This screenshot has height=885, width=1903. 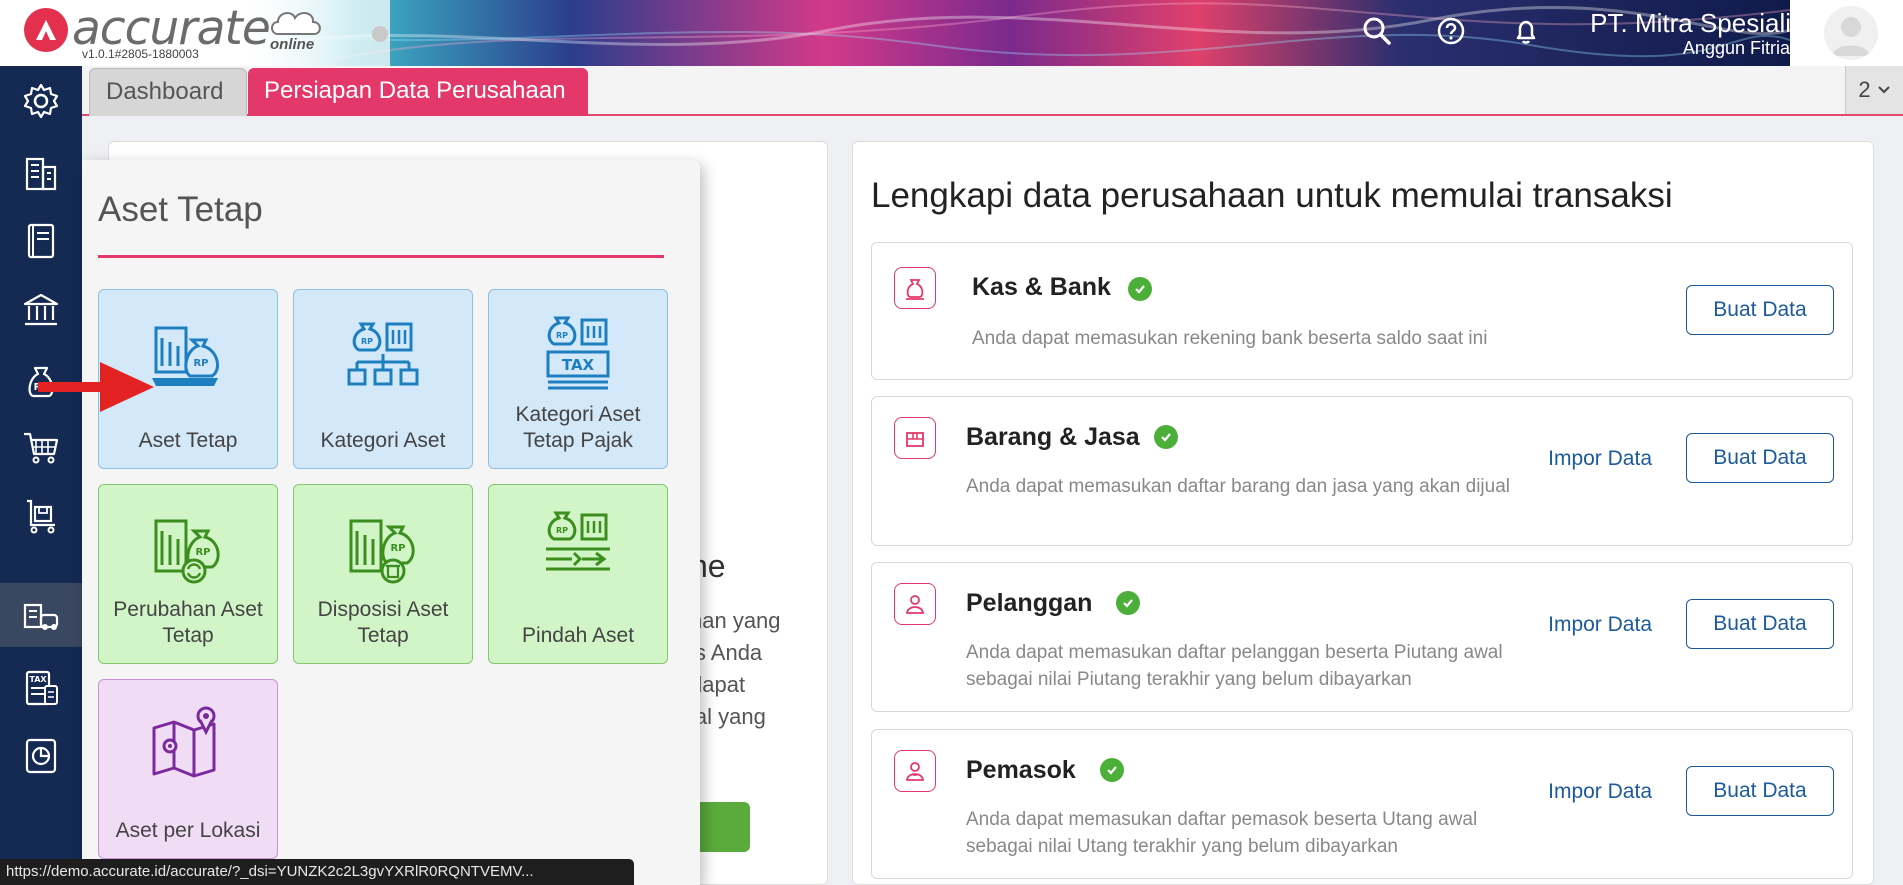 What do you see at coordinates (1029, 603) in the screenshot?
I see `card-title: Pelanggan` at bounding box center [1029, 603].